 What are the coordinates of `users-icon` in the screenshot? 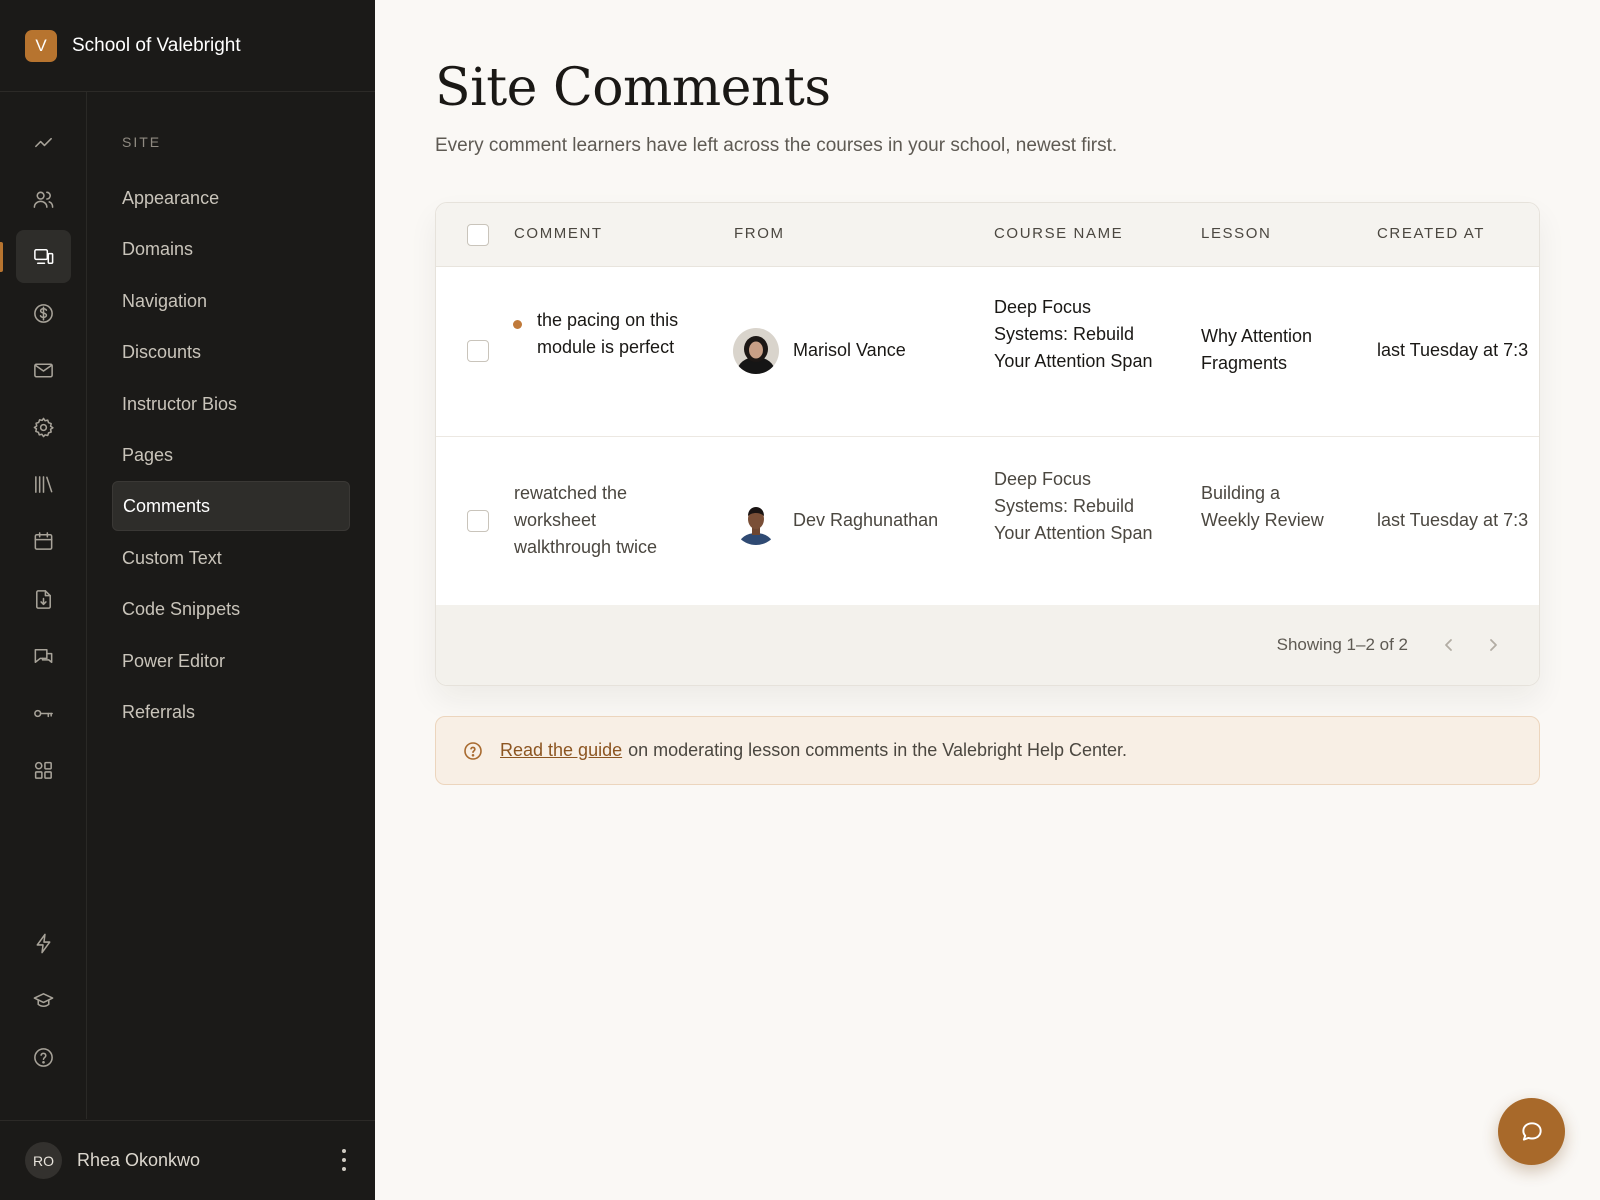 It's located at (43, 199).